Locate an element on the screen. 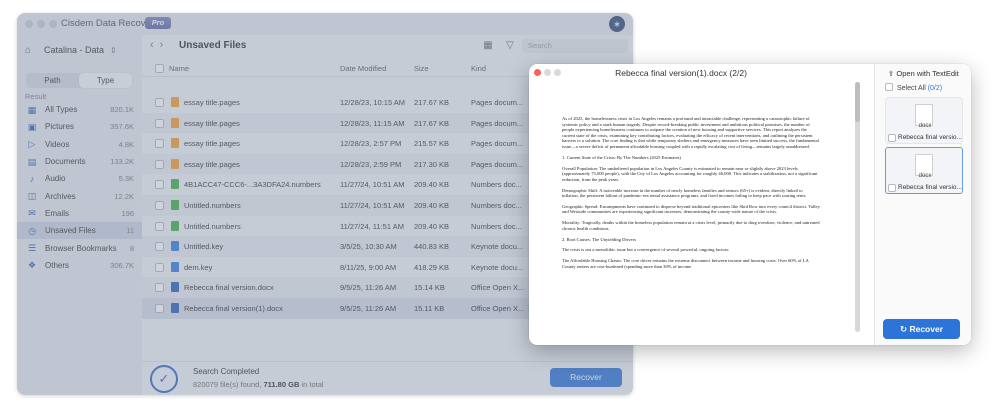 This screenshot has width=1000, height=415. chevron-right-icon: › is located at coordinates (165, 45).